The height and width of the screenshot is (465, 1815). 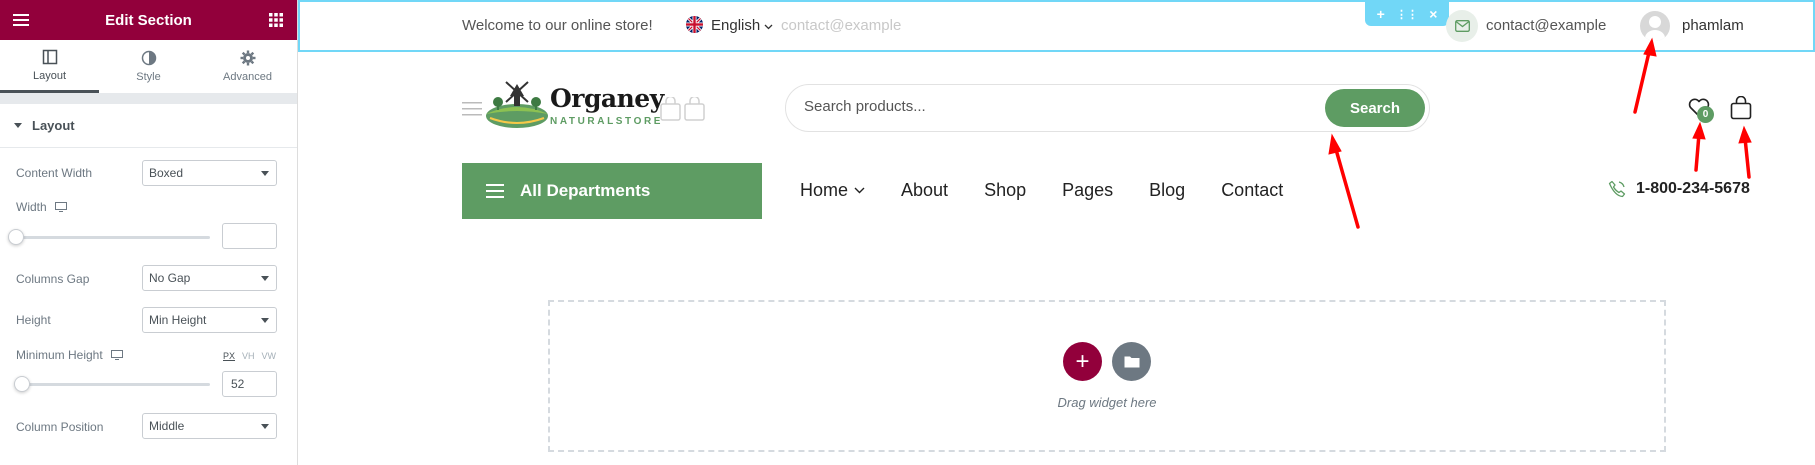 What do you see at coordinates (694, 24) in the screenshot?
I see `uk-flag-icon` at bounding box center [694, 24].